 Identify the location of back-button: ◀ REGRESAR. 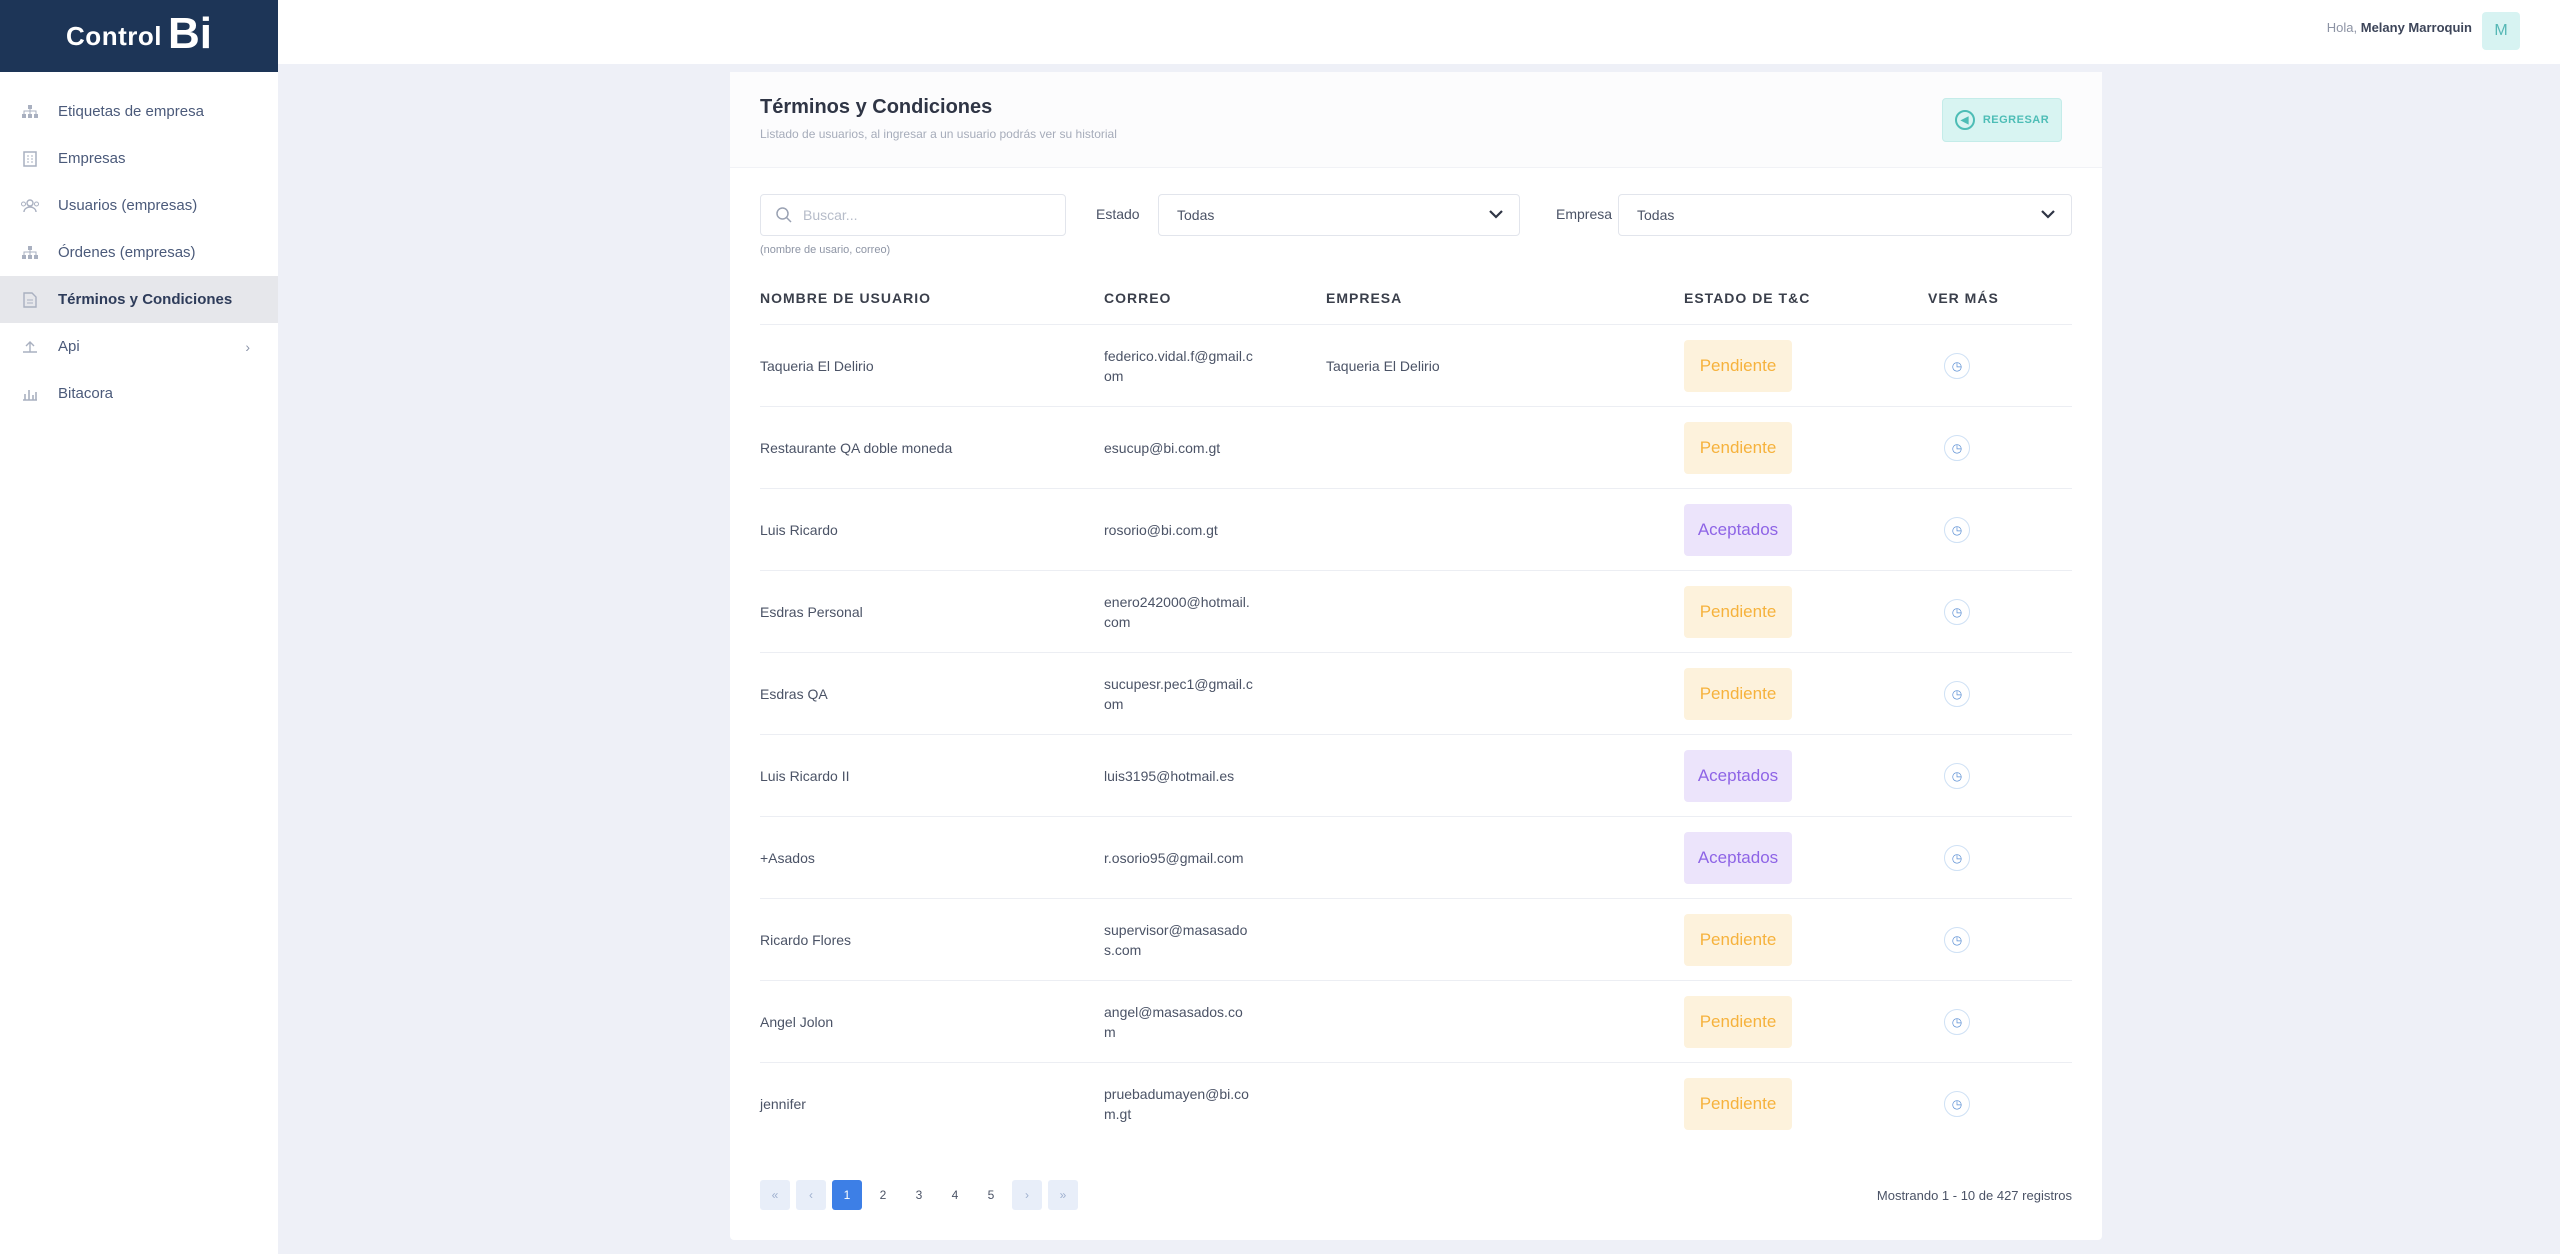
(2002, 120).